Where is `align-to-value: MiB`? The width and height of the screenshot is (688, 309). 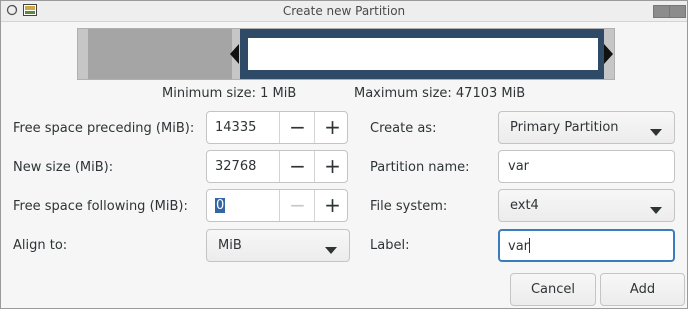
align-to-value: MiB is located at coordinates (230, 245).